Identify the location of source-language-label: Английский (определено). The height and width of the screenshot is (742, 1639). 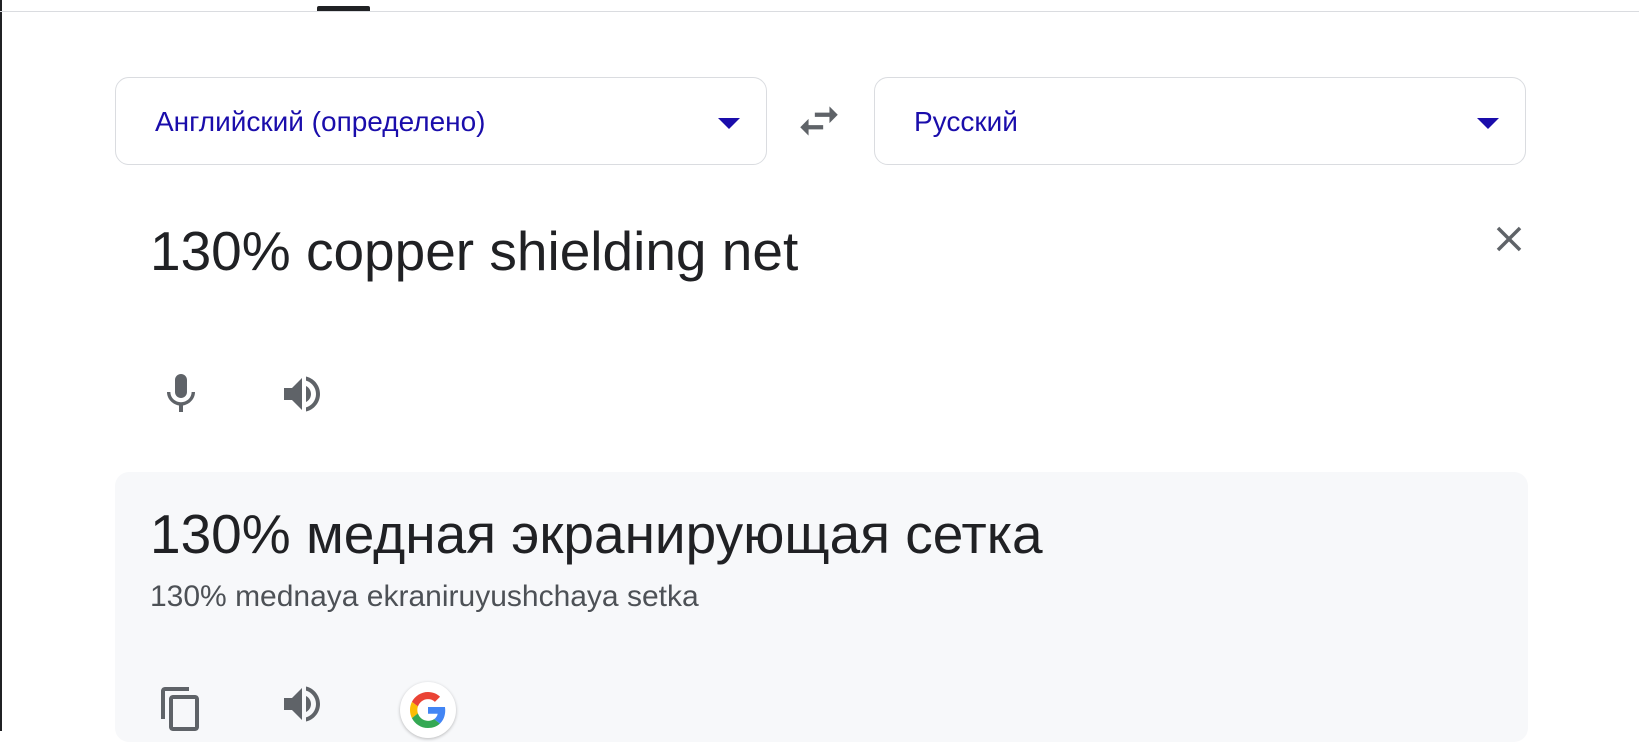
(320, 121).